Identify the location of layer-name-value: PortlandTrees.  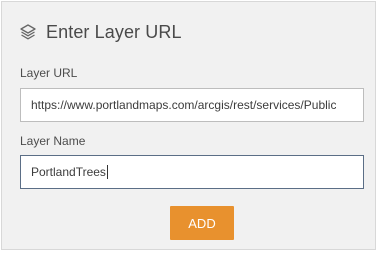
(68, 172).